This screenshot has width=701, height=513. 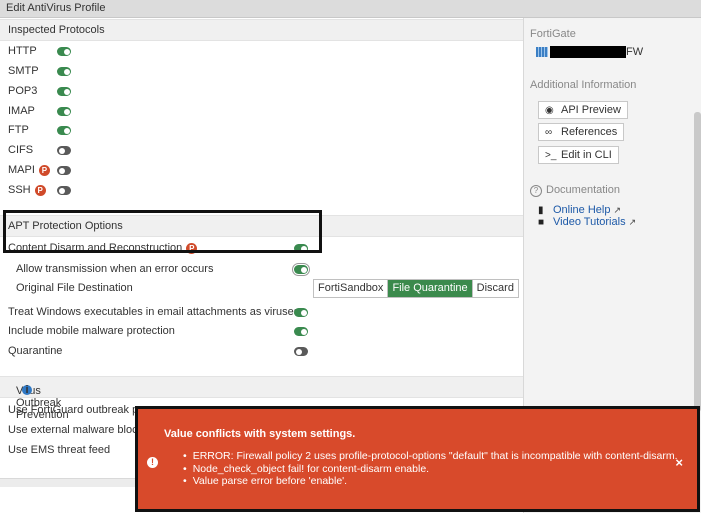 I want to click on toggle-ssh, so click(x=64, y=190).